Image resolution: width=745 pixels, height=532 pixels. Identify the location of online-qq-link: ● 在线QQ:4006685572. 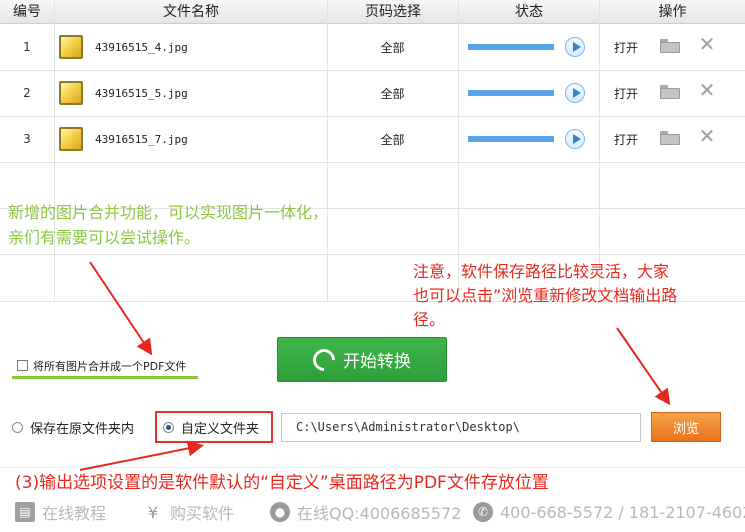
(365, 512).